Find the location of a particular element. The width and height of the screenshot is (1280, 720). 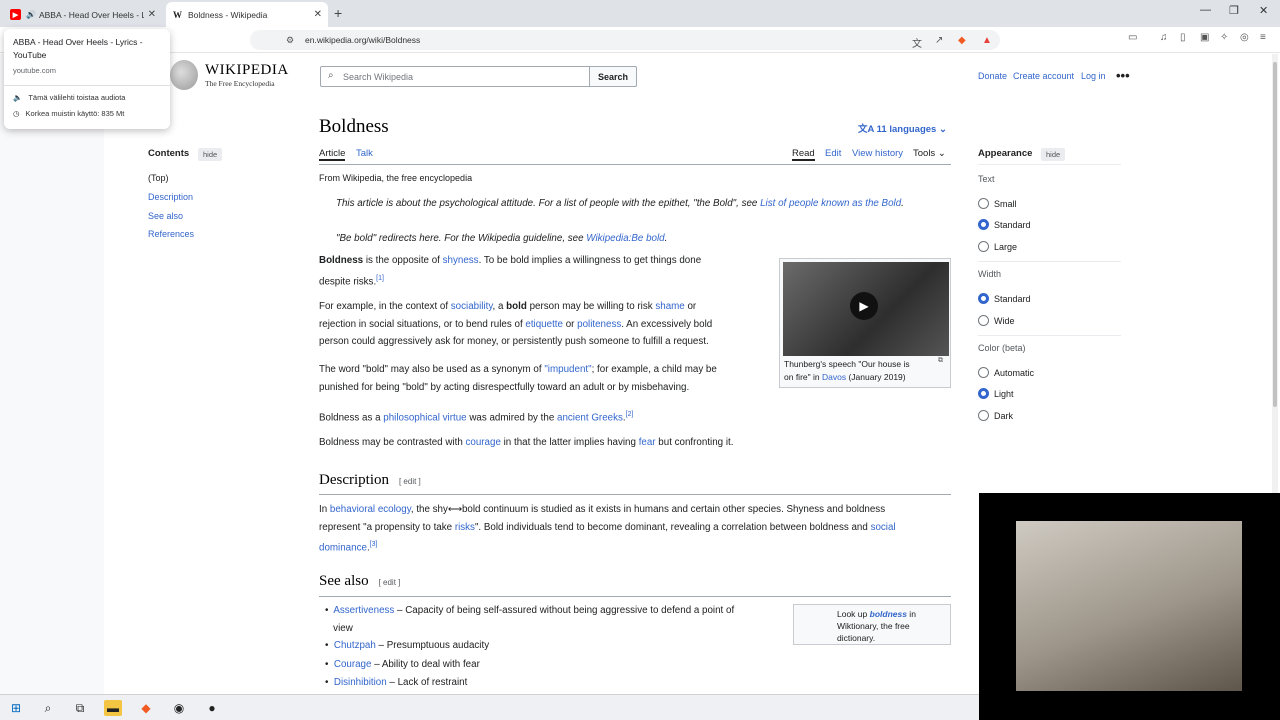

site-info-icon: ⚙ is located at coordinates (290, 40).